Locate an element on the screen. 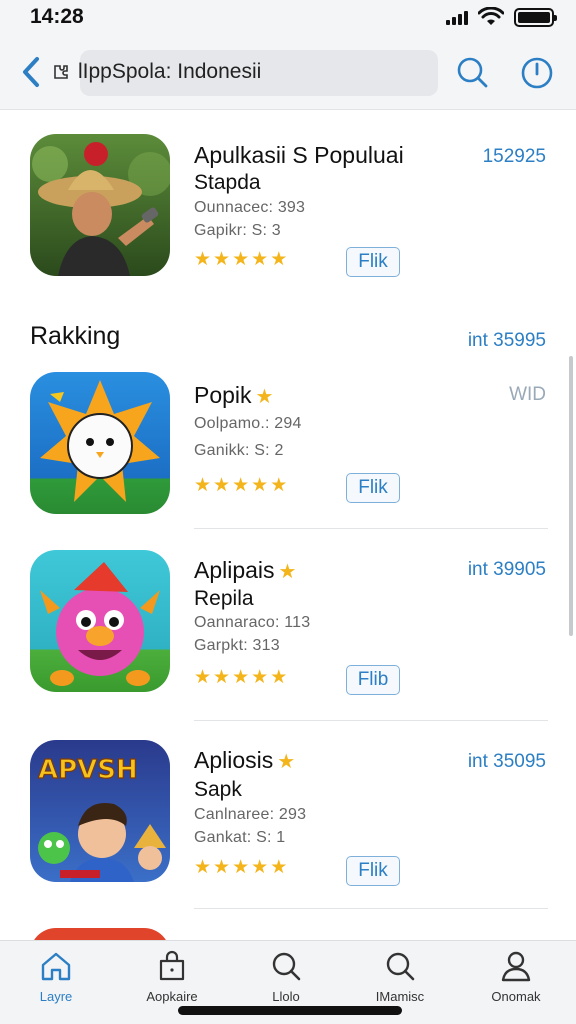  search-button is located at coordinates (473, 73).